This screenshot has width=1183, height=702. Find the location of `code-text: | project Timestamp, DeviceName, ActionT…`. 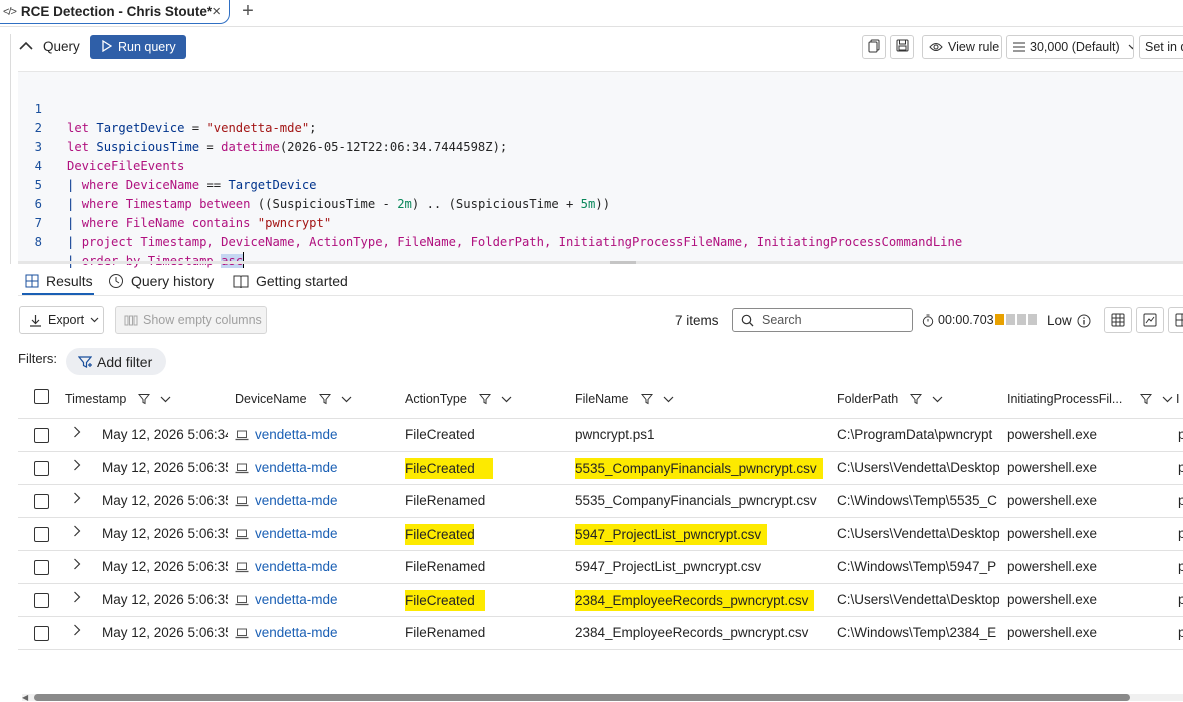

code-text: | project Timestamp, DeviceName, ActionT… is located at coordinates (515, 242).